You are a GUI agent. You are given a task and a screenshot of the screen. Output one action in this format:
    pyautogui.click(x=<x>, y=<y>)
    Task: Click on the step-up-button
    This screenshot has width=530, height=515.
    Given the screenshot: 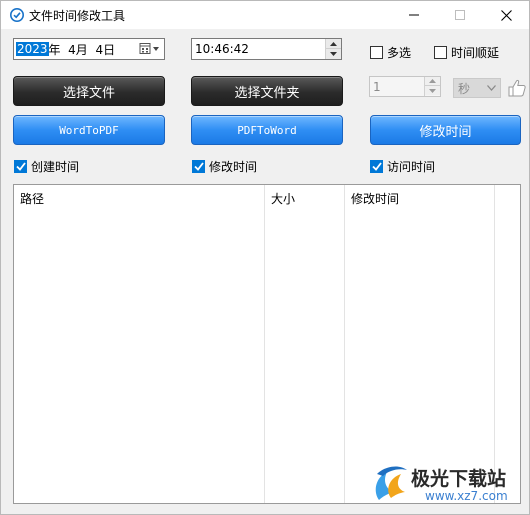 What is the action you would take?
    pyautogui.click(x=432, y=81)
    